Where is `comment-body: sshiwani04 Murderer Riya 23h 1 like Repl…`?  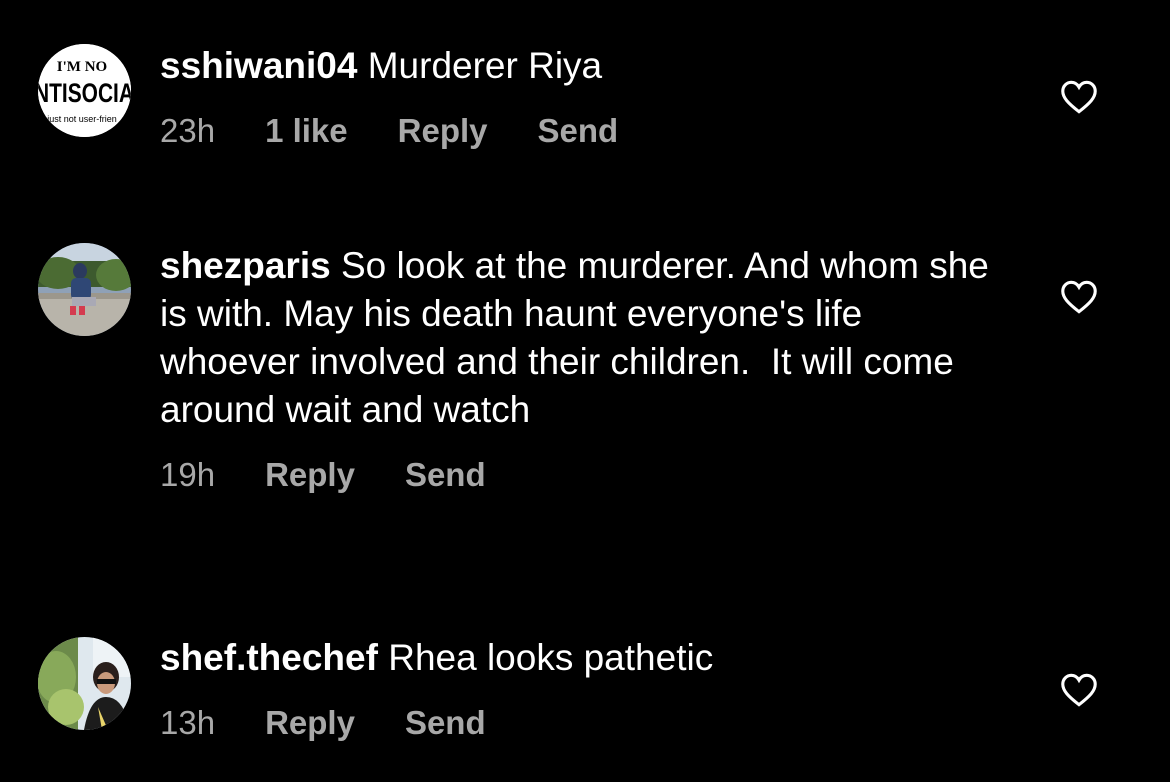 comment-body: sshiwani04 Murderer Riya 23h 1 like Repl… is located at coordinates (575, 96).